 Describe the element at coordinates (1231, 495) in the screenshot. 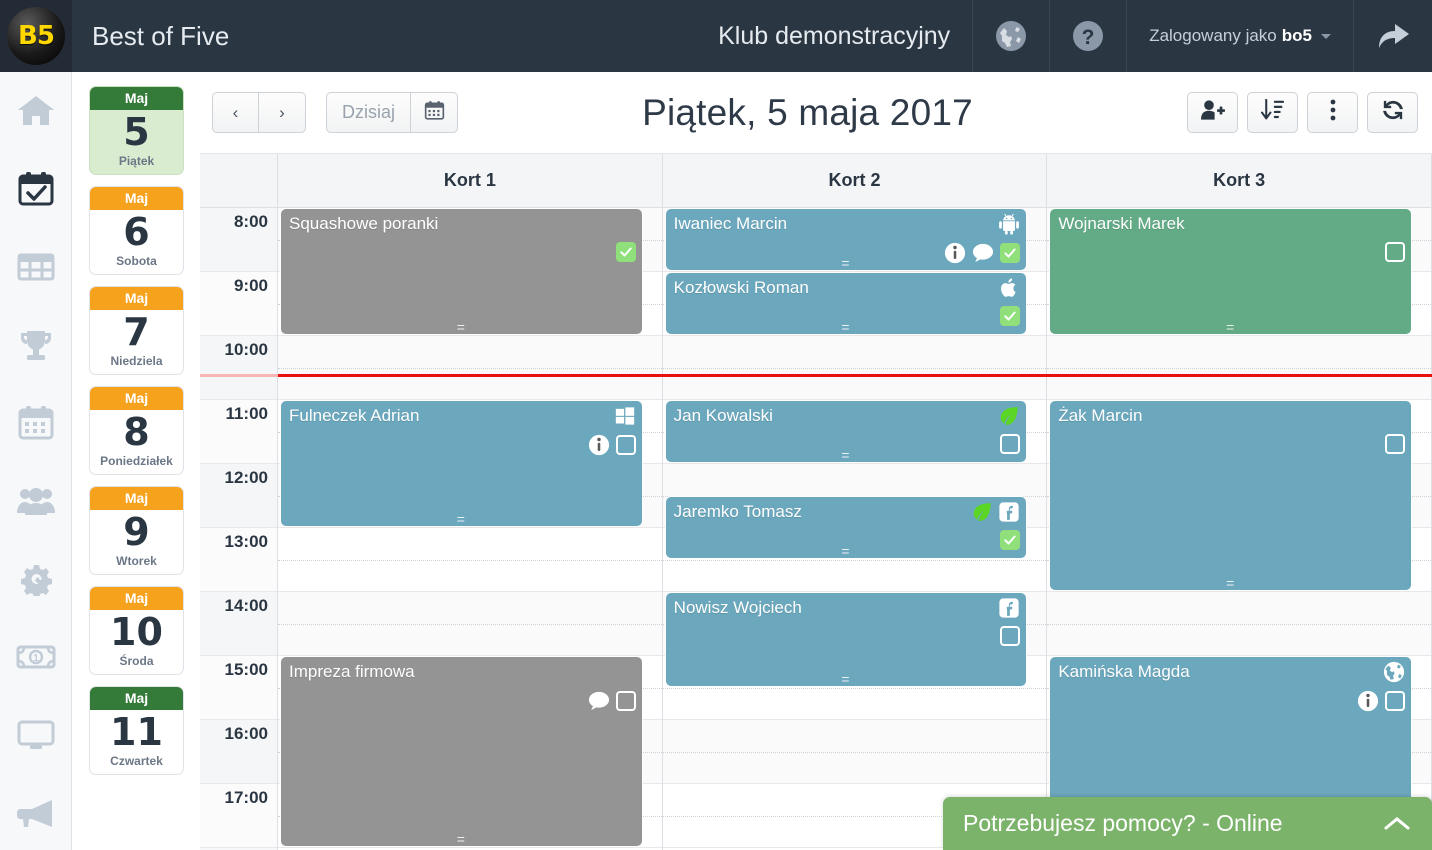

I see `calendar-event: Żak Marcin =` at that location.